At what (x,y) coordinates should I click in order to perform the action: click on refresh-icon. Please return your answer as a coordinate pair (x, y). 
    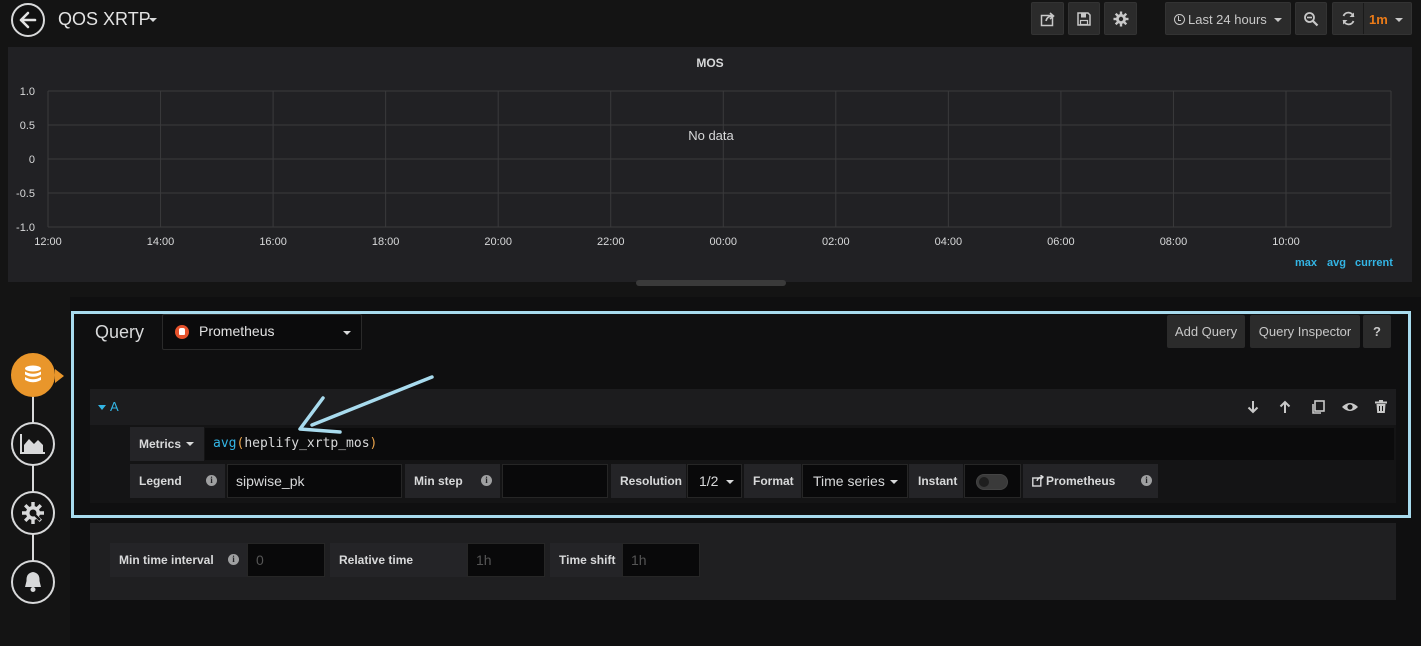
    Looking at the image, I should click on (1348, 18).